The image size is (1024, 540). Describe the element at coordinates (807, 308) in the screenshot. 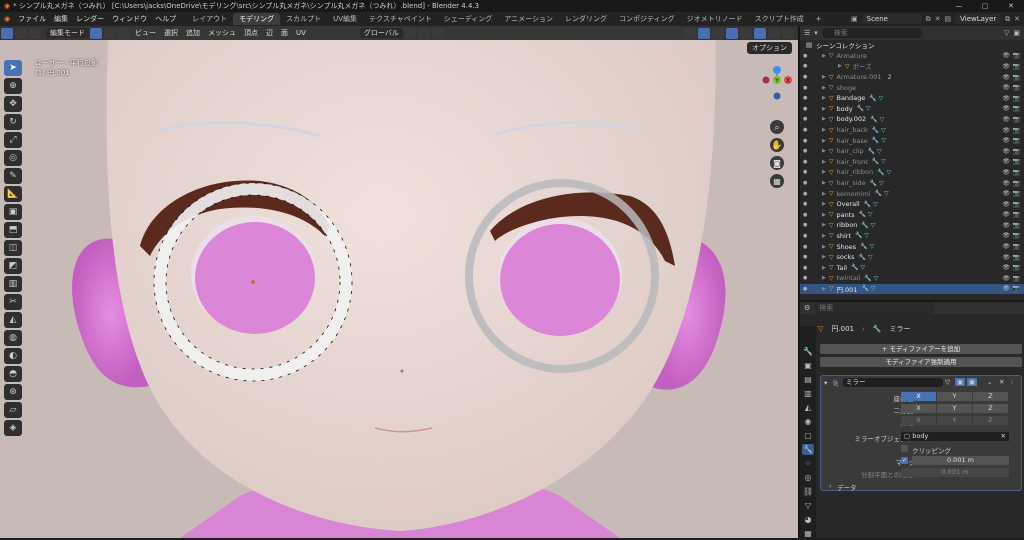

I see `properties-editor-icon: ⚙` at that location.